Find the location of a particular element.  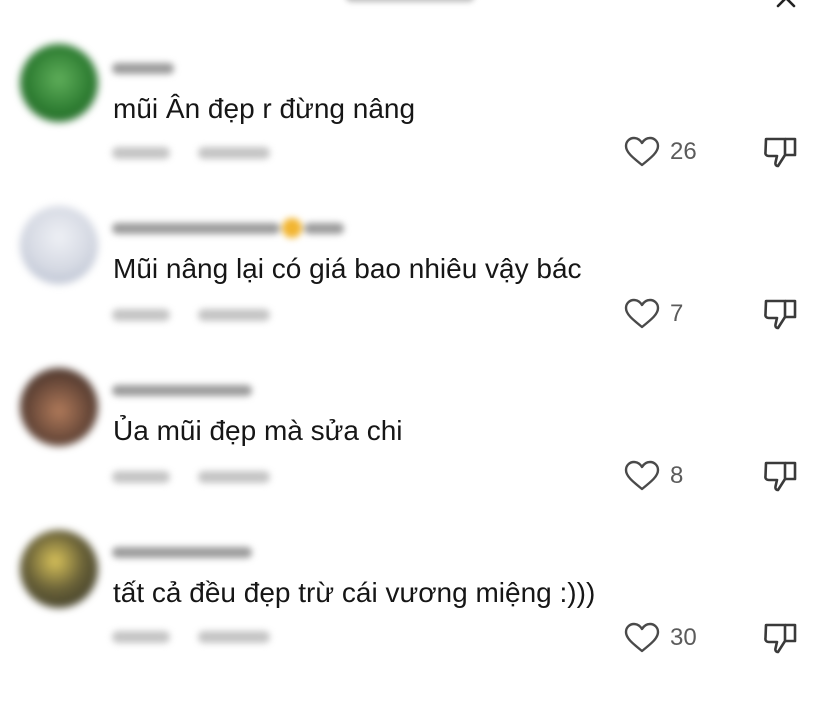

like-count: 26 is located at coordinates (683, 151).